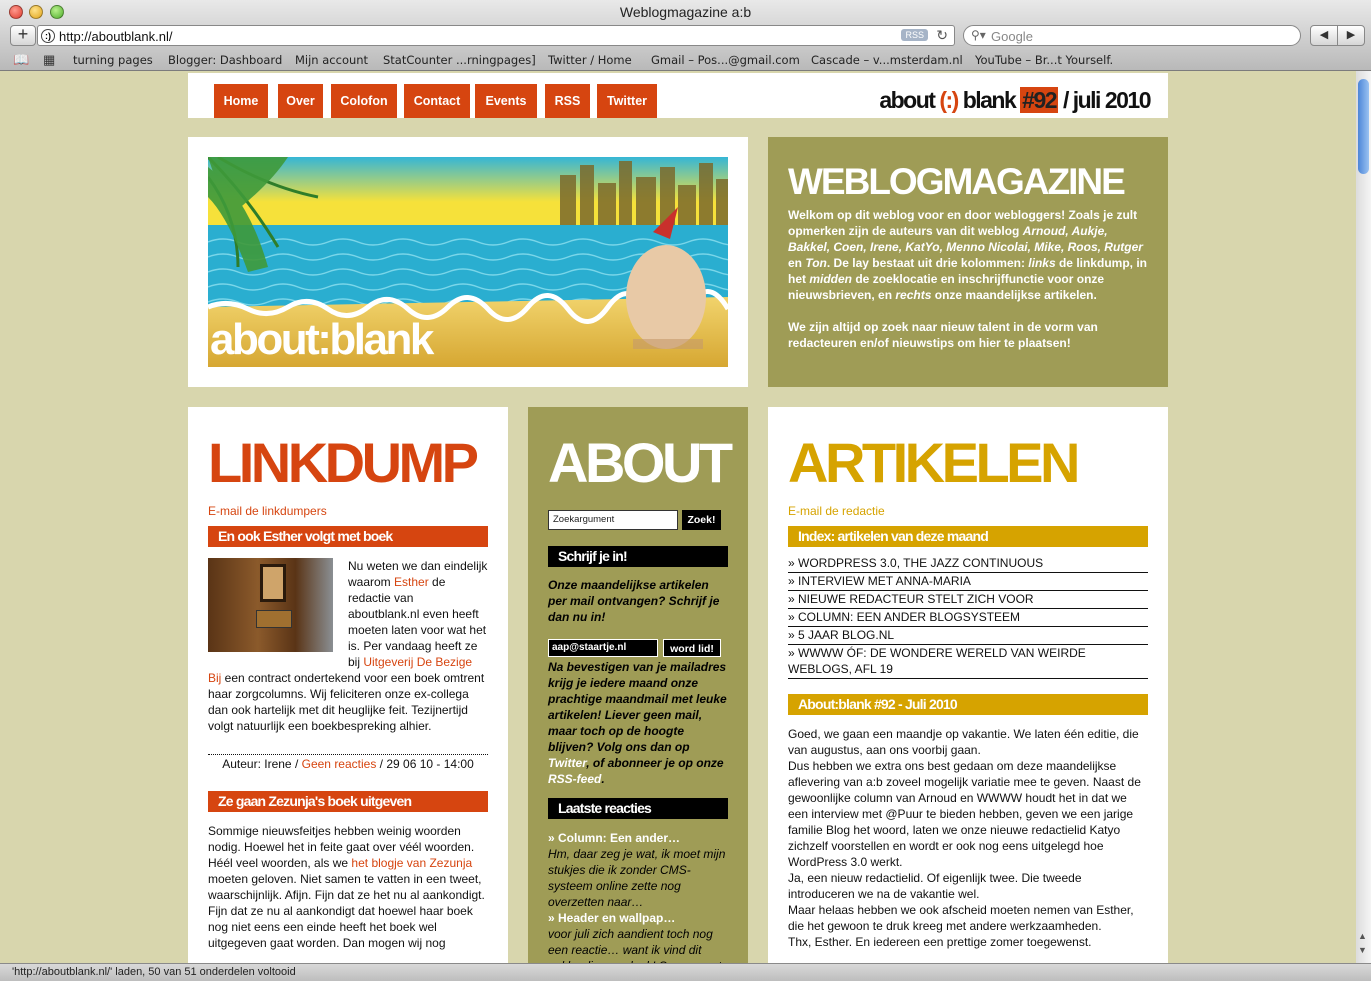 The image size is (1371, 981). What do you see at coordinates (364, 101) in the screenshot?
I see `nav-colofon: Colofon` at bounding box center [364, 101].